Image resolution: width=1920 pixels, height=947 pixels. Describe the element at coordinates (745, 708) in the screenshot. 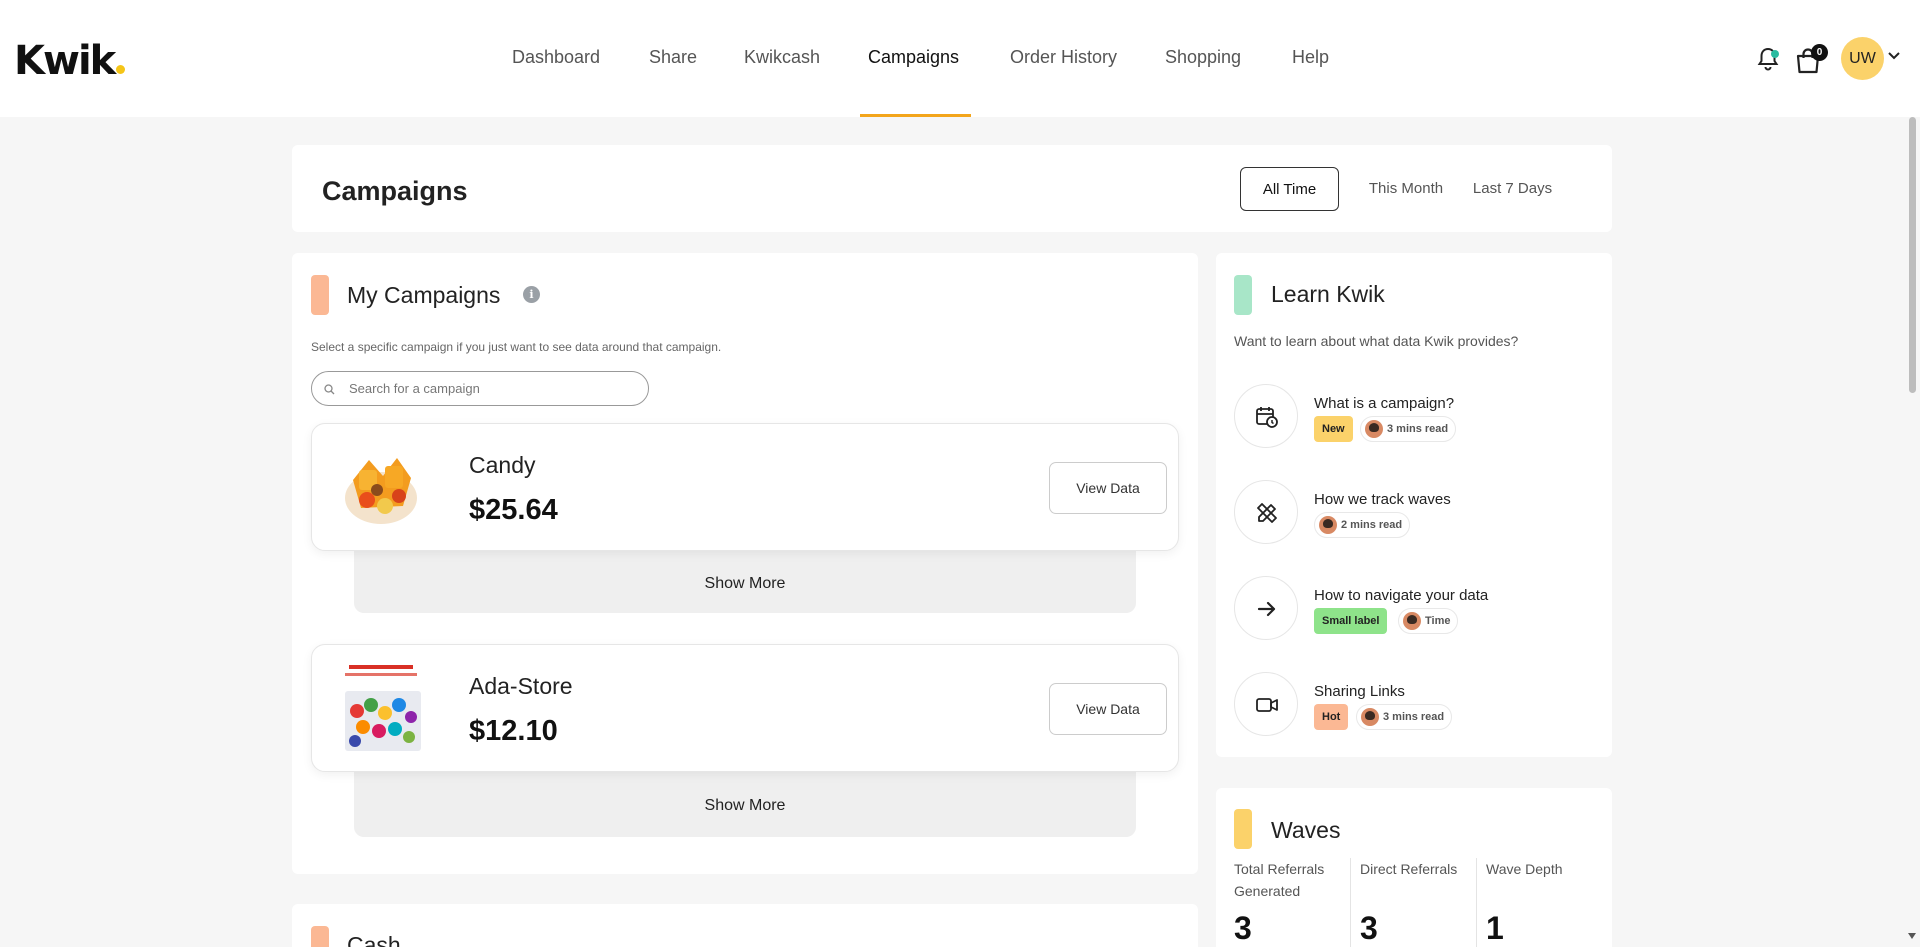

I see `campaign-card-ada-store: Ada-Store $12.10 View Data` at that location.